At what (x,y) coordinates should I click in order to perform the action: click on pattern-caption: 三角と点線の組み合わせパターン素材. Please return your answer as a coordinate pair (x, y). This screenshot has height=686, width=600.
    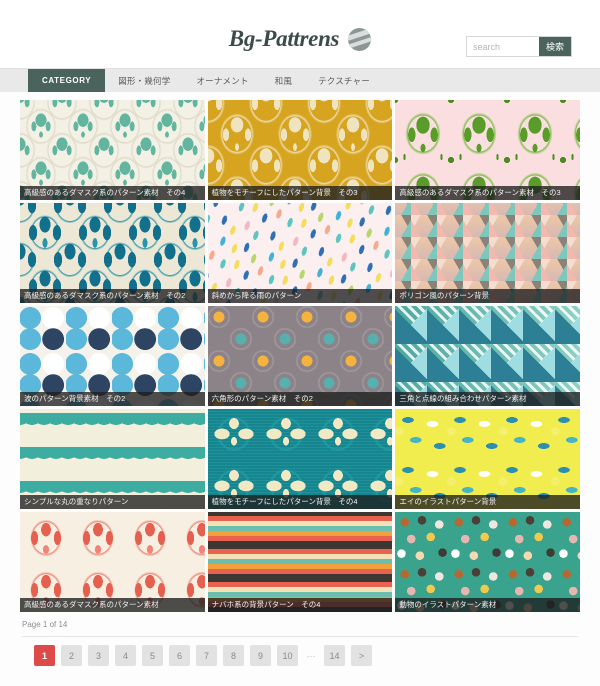
    Looking at the image, I should click on (487, 399).